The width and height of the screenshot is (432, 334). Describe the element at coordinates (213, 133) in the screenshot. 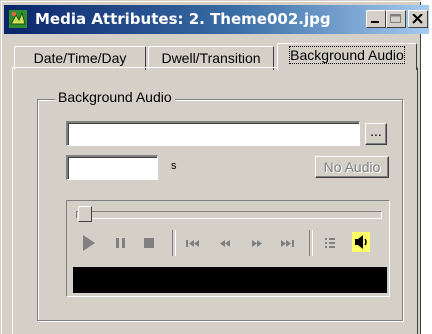

I see `audio-file-path-input` at that location.